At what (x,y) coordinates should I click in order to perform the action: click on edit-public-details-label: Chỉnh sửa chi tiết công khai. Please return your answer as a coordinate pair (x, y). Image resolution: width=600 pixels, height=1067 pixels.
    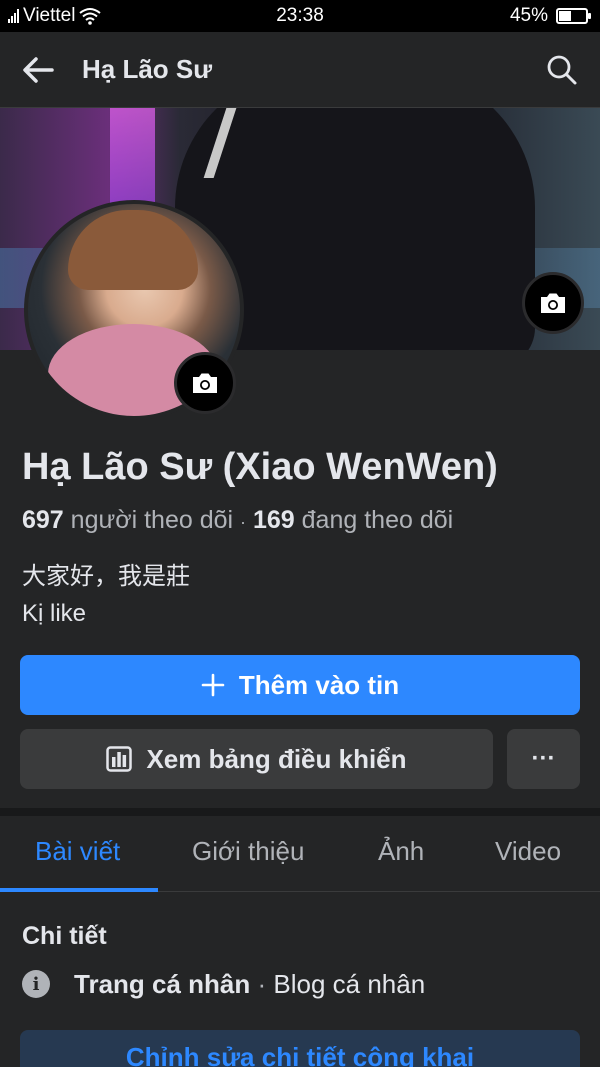
    Looking at the image, I should click on (300, 1054).